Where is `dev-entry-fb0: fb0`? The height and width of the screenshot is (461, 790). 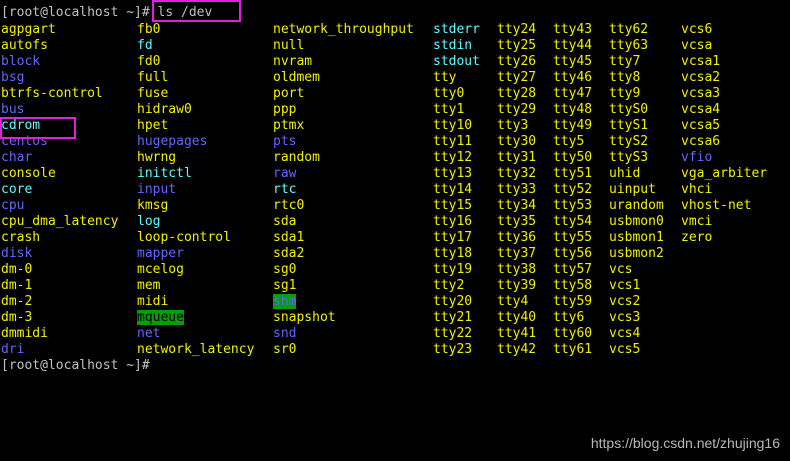
dev-entry-fb0: fb0 is located at coordinates (149, 29).